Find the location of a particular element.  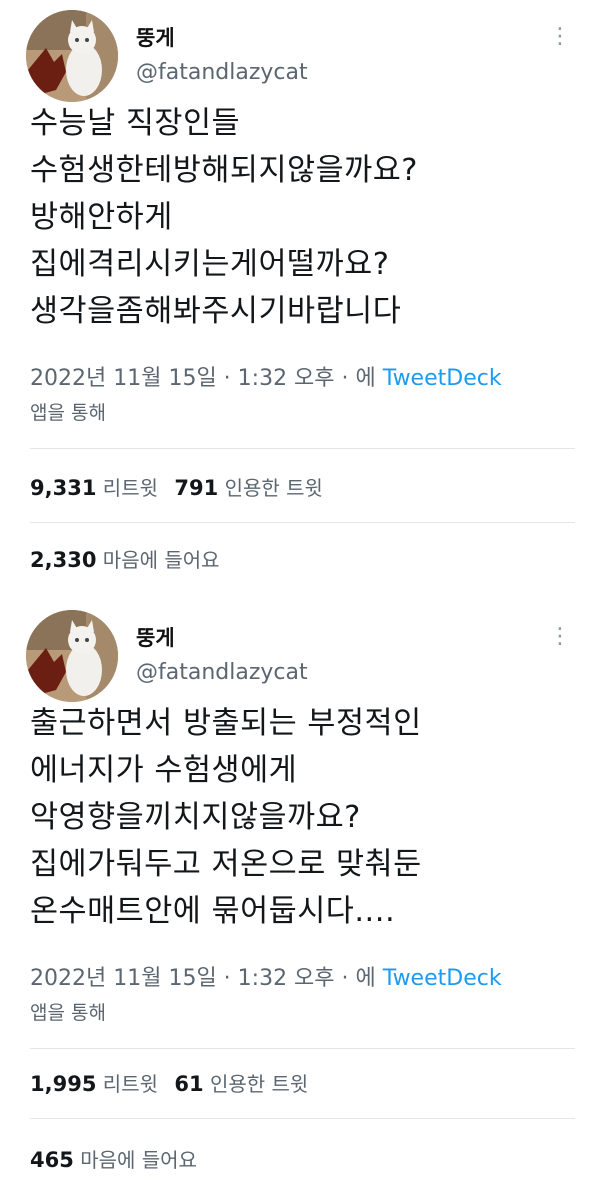

tweet-text-line: 생각을좀해봐주시기바랍니다 is located at coordinates (216, 311).